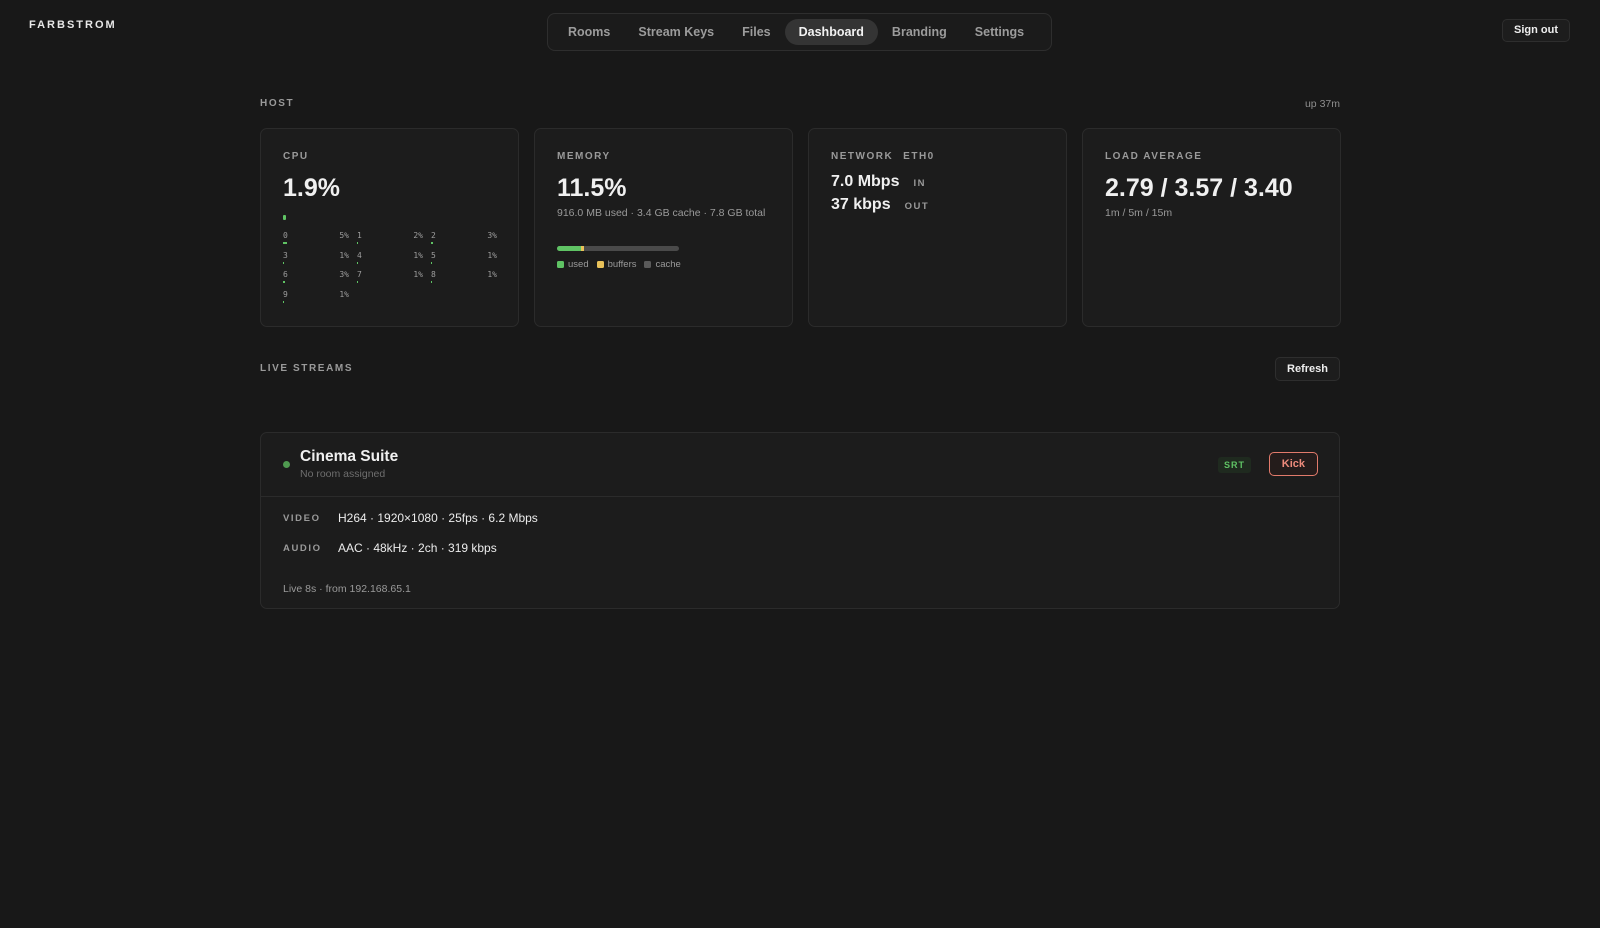  Describe the element at coordinates (390, 241) in the screenshot. I see `cpu-core: 1 2%` at that location.